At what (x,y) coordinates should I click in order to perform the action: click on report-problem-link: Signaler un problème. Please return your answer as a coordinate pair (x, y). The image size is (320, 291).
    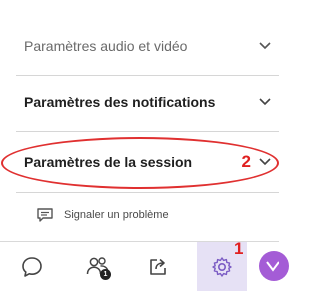
    Looking at the image, I should click on (102, 215).